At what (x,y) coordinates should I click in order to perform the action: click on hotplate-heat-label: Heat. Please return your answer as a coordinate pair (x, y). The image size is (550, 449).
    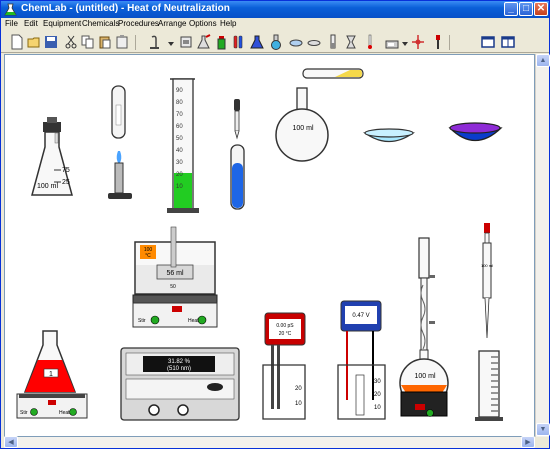
    Looking at the image, I should click on (193, 321).